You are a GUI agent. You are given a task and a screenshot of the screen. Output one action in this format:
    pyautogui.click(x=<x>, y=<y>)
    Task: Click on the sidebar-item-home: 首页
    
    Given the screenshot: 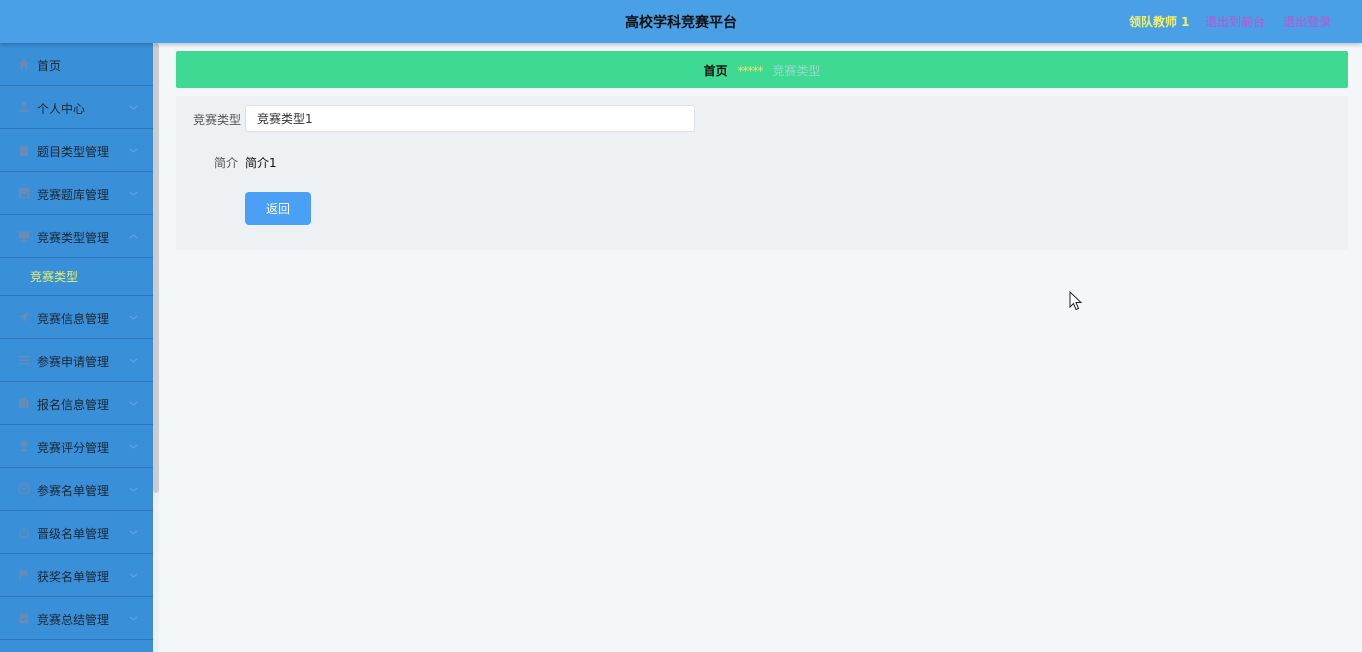 What is the action you would take?
    pyautogui.click(x=76, y=64)
    